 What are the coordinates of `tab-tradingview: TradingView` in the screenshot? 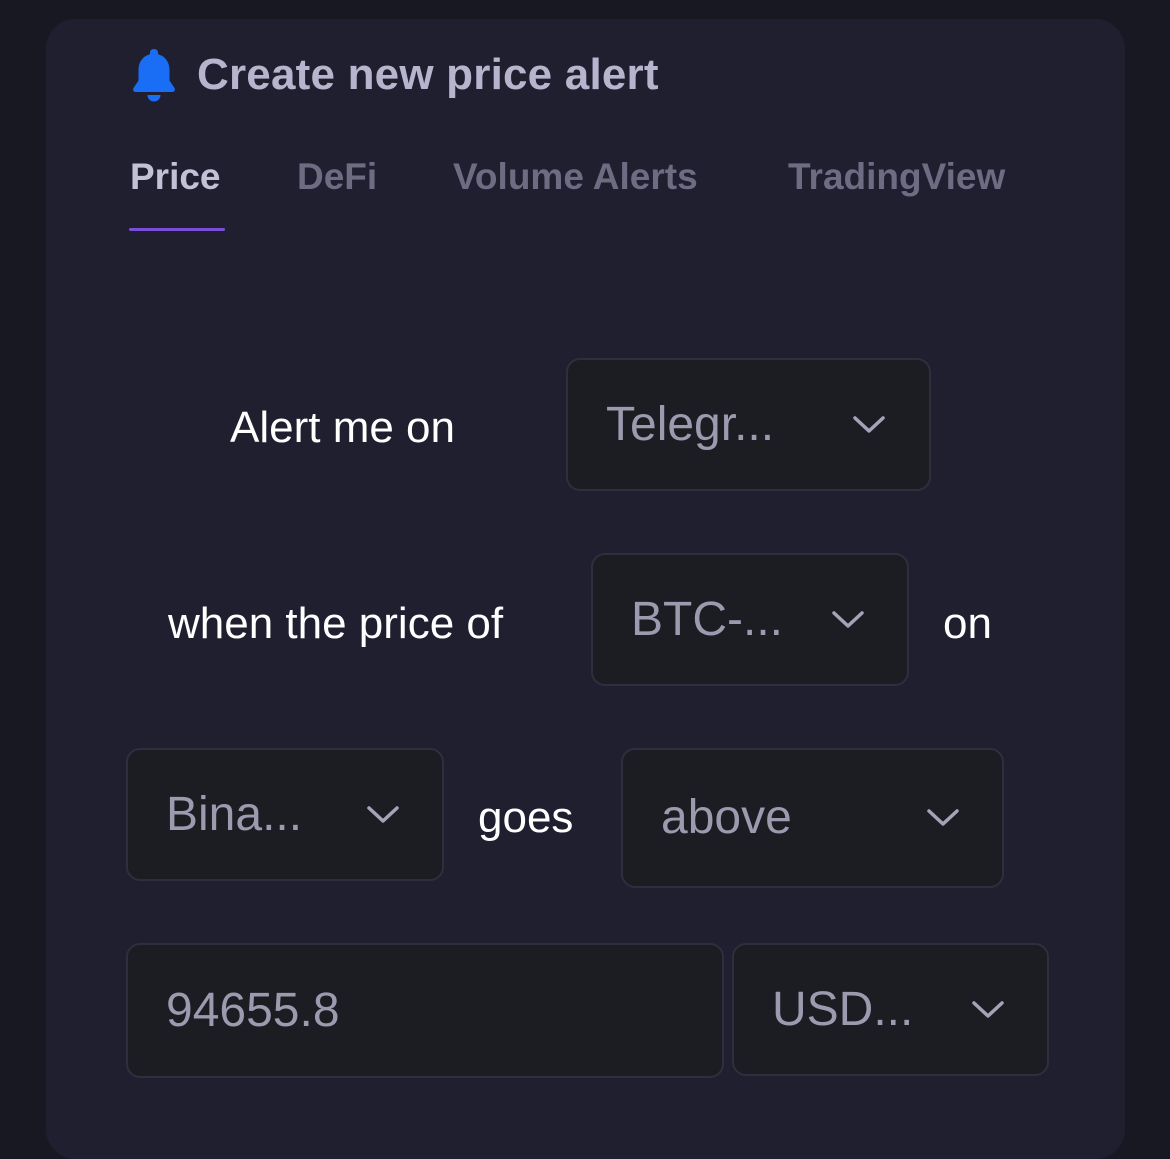 It's located at (896, 177).